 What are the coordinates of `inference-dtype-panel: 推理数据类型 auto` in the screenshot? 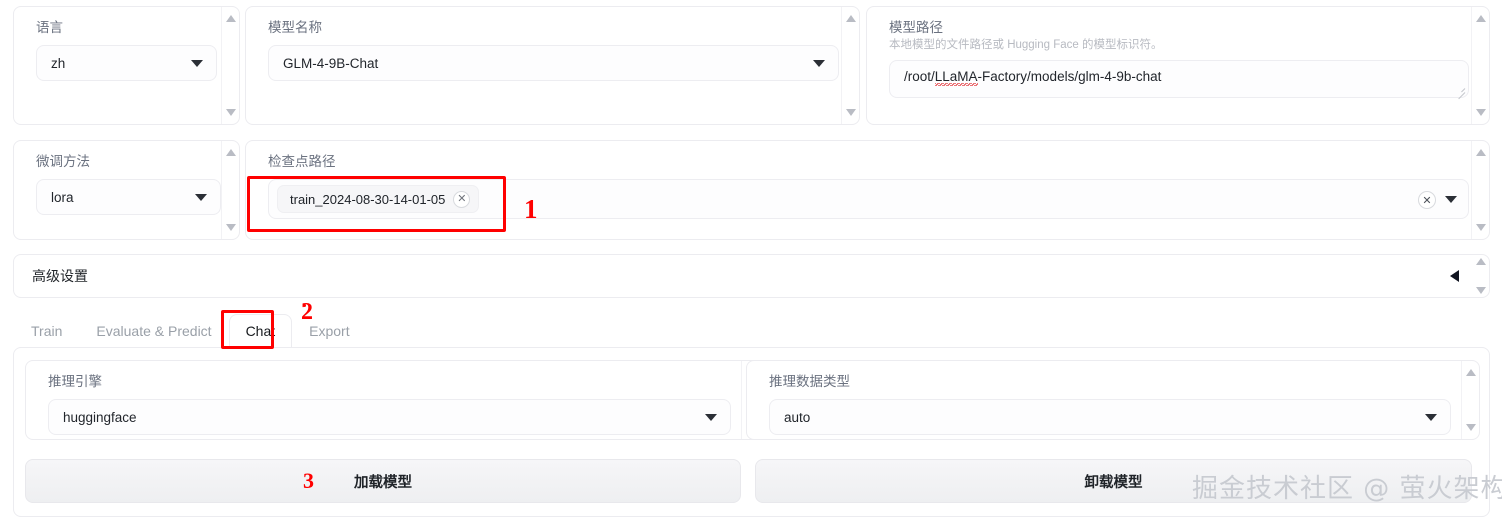 It's located at (1113, 400).